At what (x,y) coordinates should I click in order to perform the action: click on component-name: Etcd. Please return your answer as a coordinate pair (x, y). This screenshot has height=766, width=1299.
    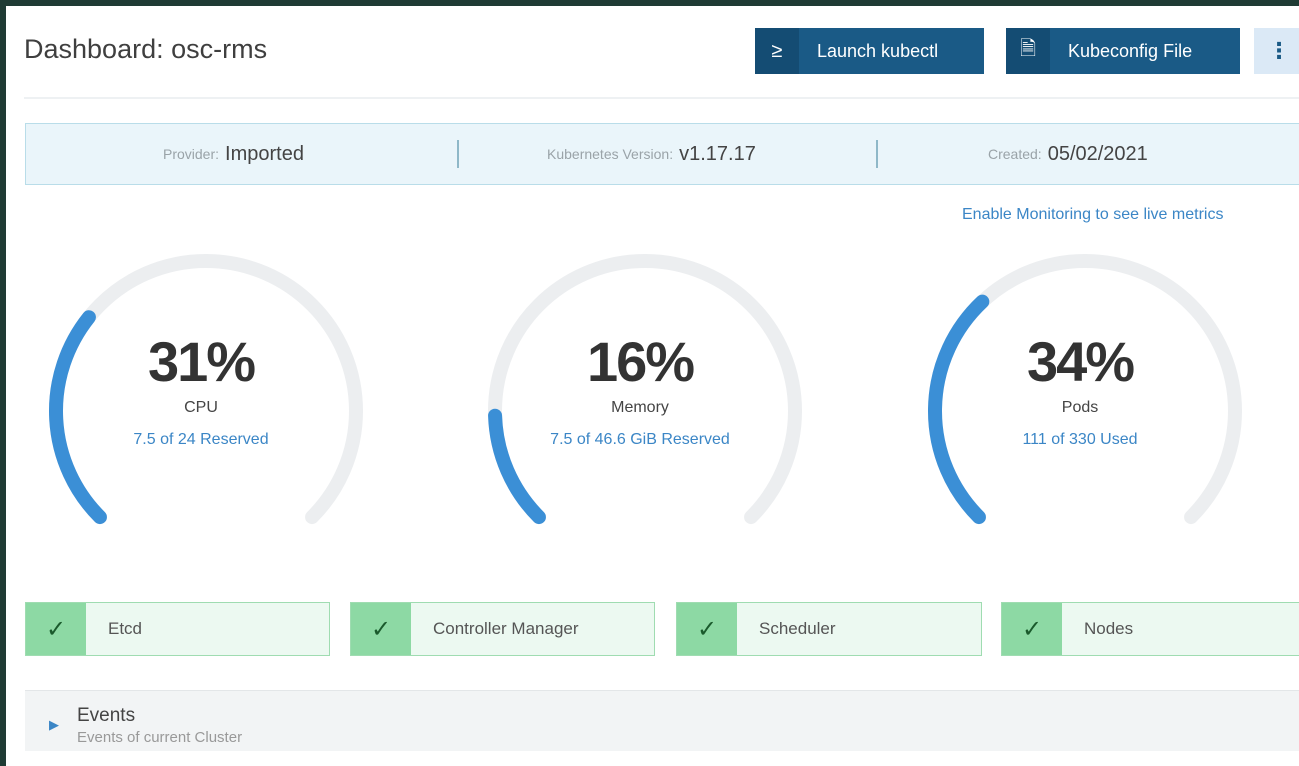
    Looking at the image, I should click on (125, 628).